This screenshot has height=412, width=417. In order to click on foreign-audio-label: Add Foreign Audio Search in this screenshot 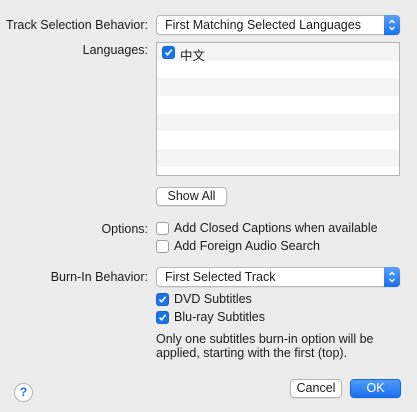, I will do `click(247, 246)`.